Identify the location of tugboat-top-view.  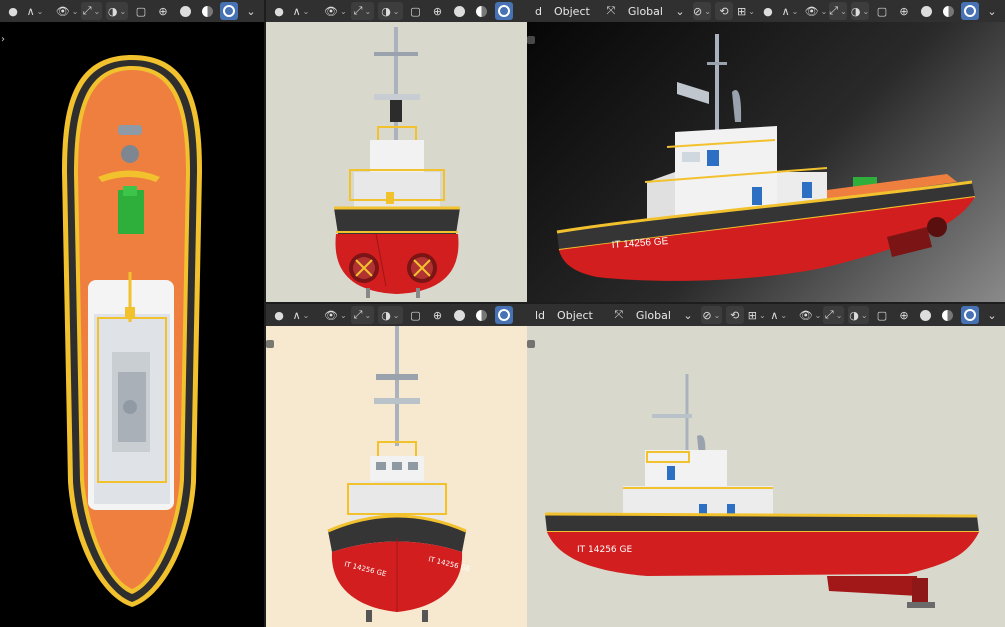
(132, 331).